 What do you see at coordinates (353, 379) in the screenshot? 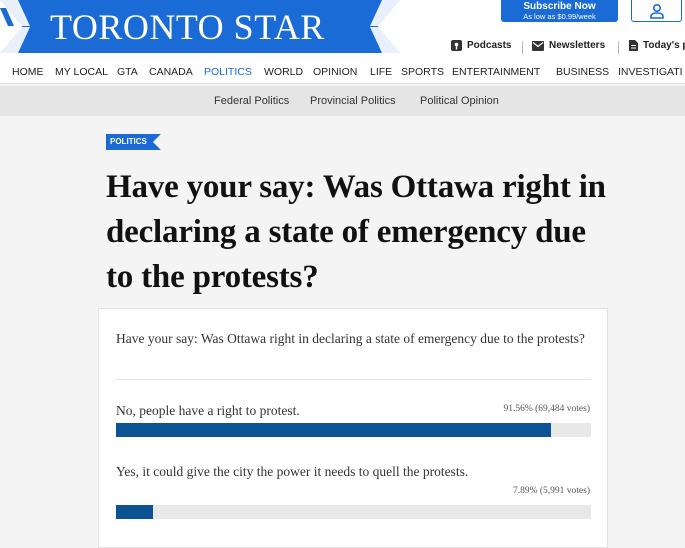
I see `poll-divider` at bounding box center [353, 379].